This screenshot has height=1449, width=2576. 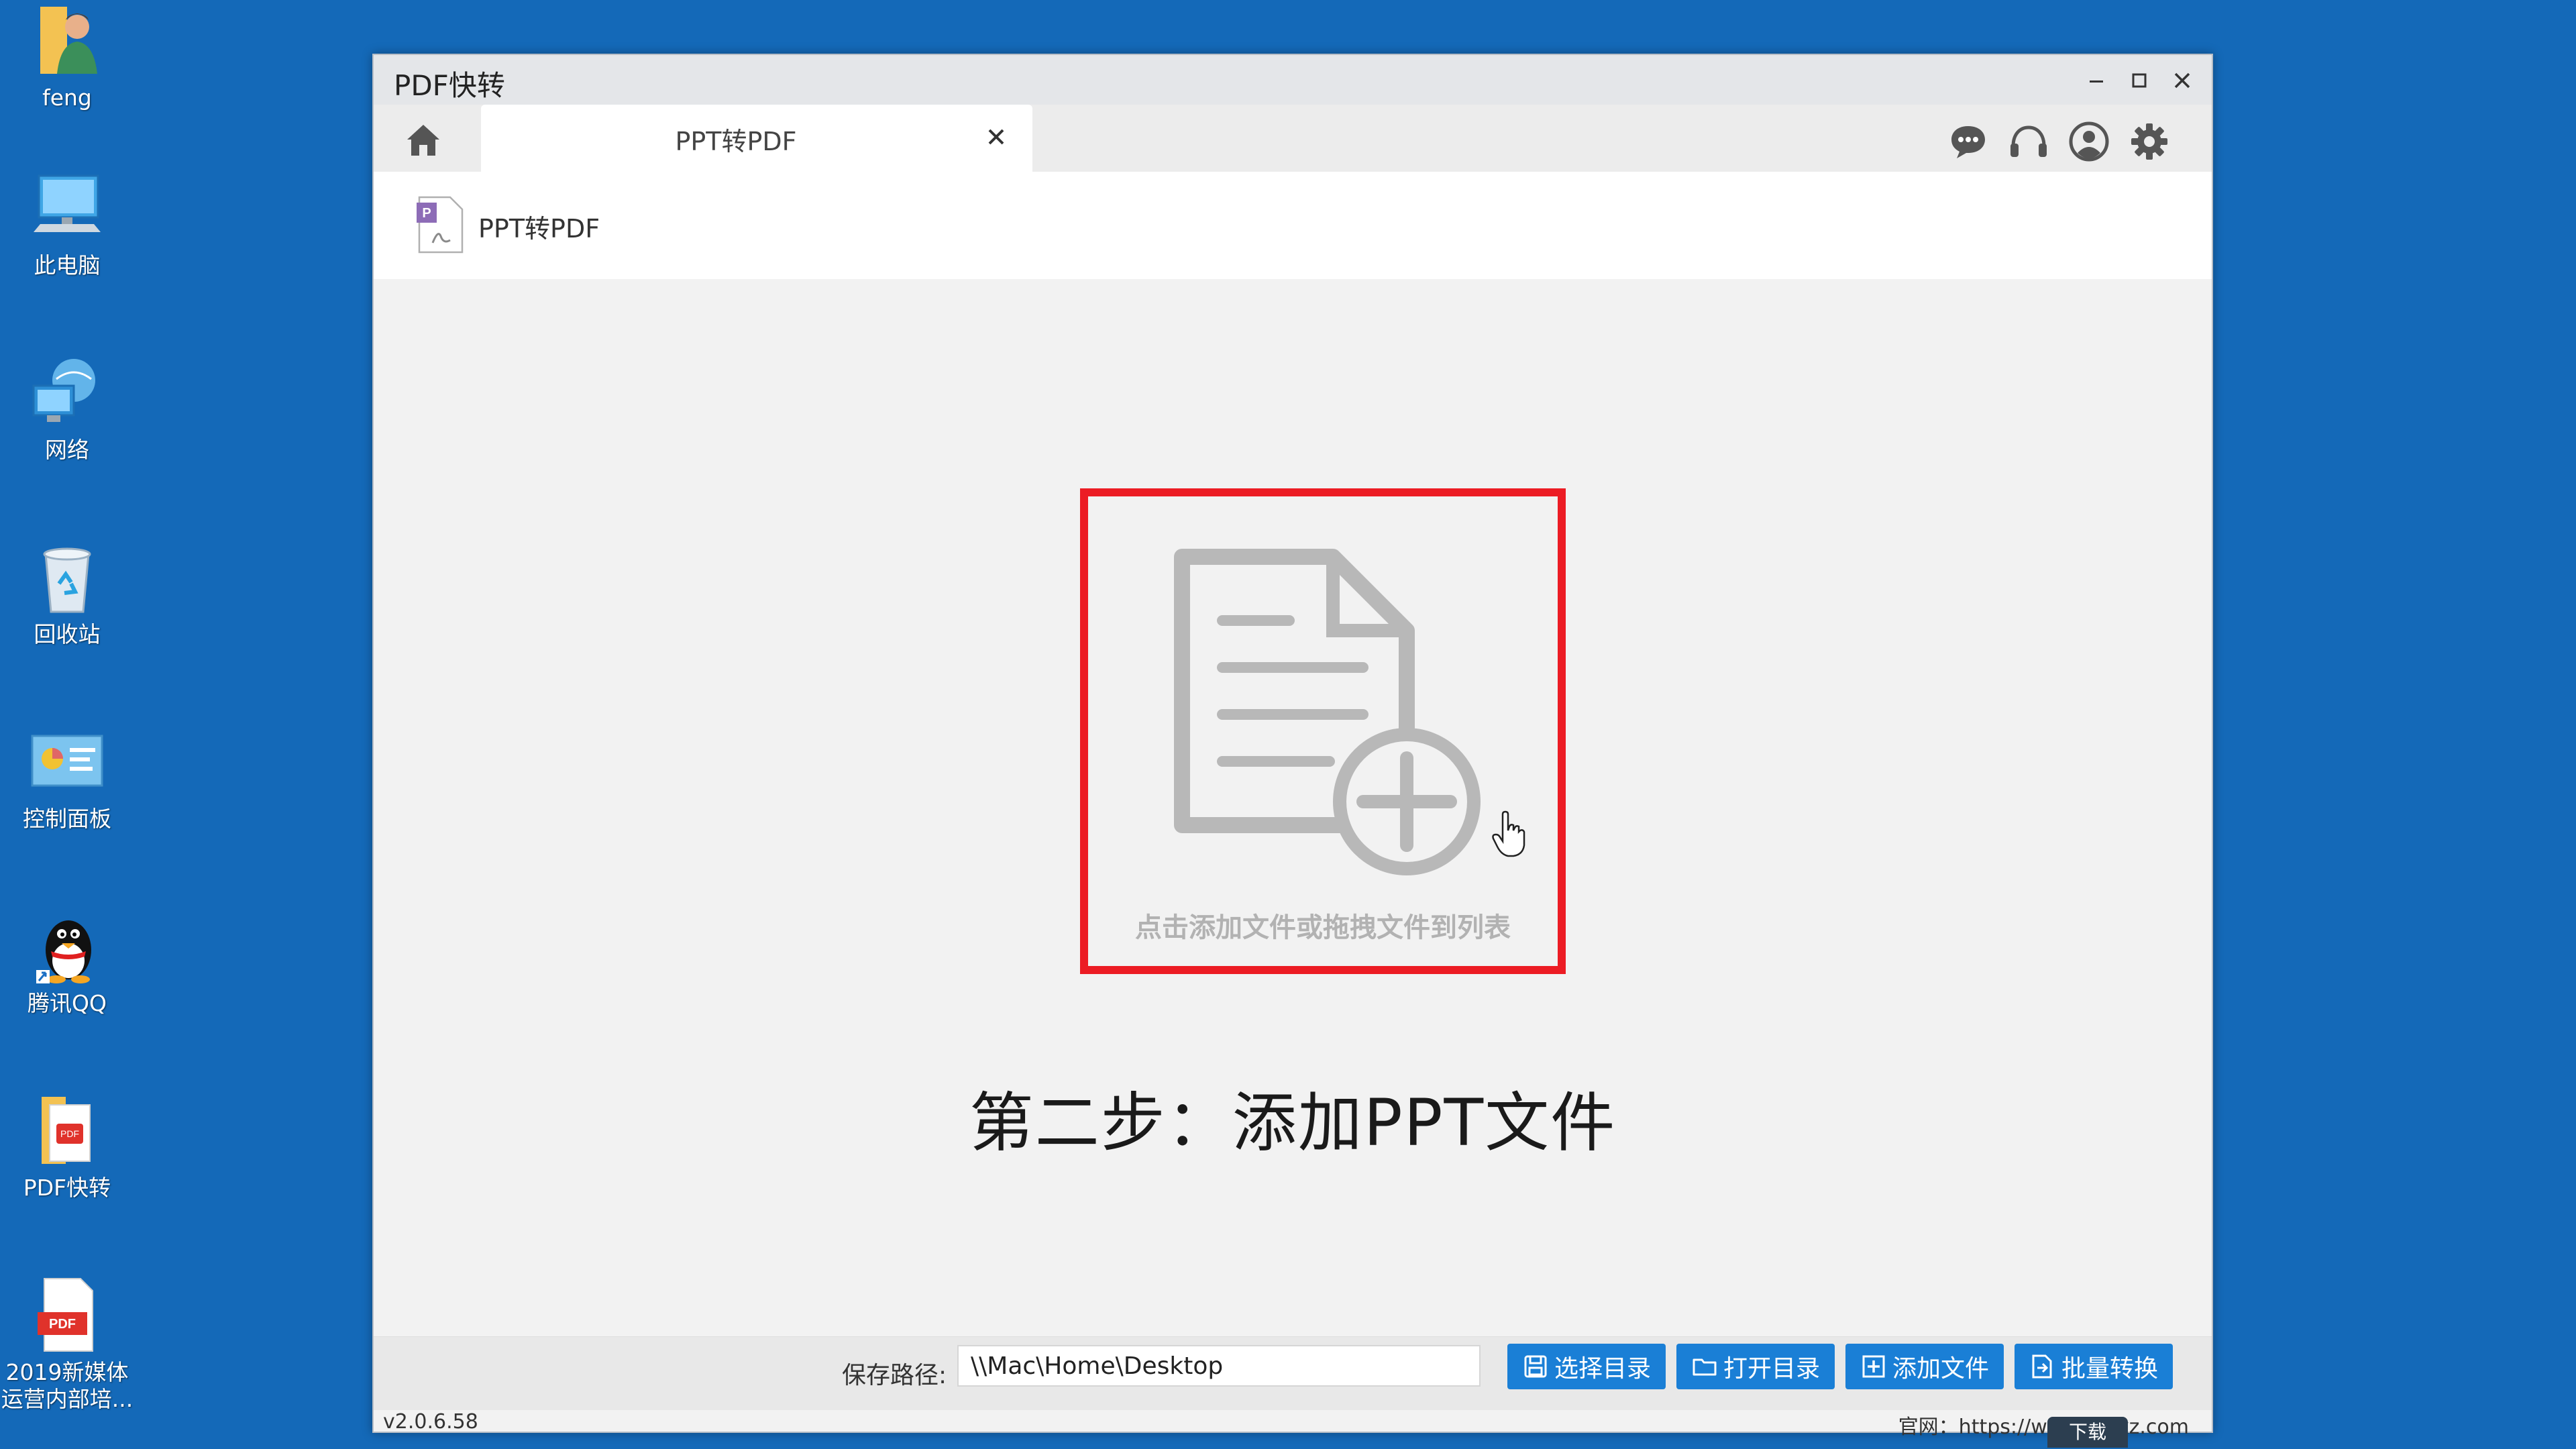 I want to click on tab-close-icon, so click(x=996, y=136).